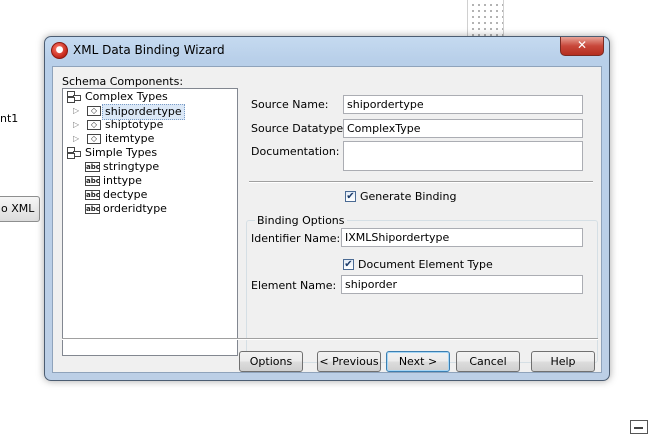  What do you see at coordinates (350, 196) in the screenshot?
I see `generate-binding-checkbox: ✔` at bounding box center [350, 196].